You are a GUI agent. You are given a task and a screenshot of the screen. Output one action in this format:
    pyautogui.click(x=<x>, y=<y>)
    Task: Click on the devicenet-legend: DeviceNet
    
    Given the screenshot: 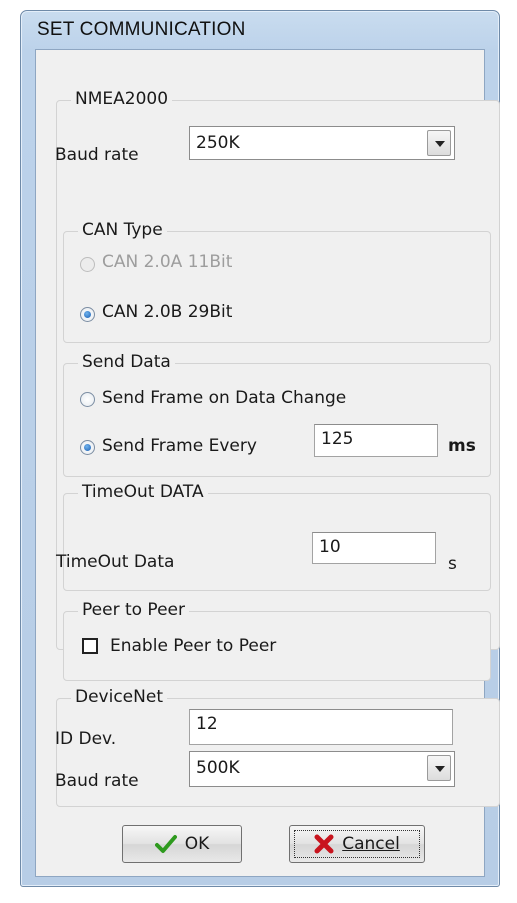 What is the action you would take?
    pyautogui.click(x=119, y=697)
    